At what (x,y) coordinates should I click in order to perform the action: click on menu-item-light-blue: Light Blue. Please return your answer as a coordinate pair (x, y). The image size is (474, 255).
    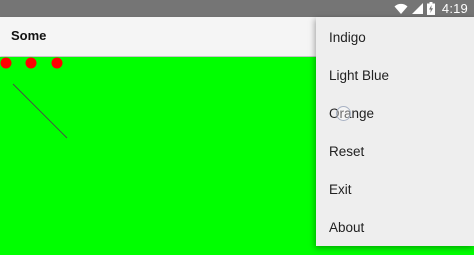
    Looking at the image, I should click on (395, 75).